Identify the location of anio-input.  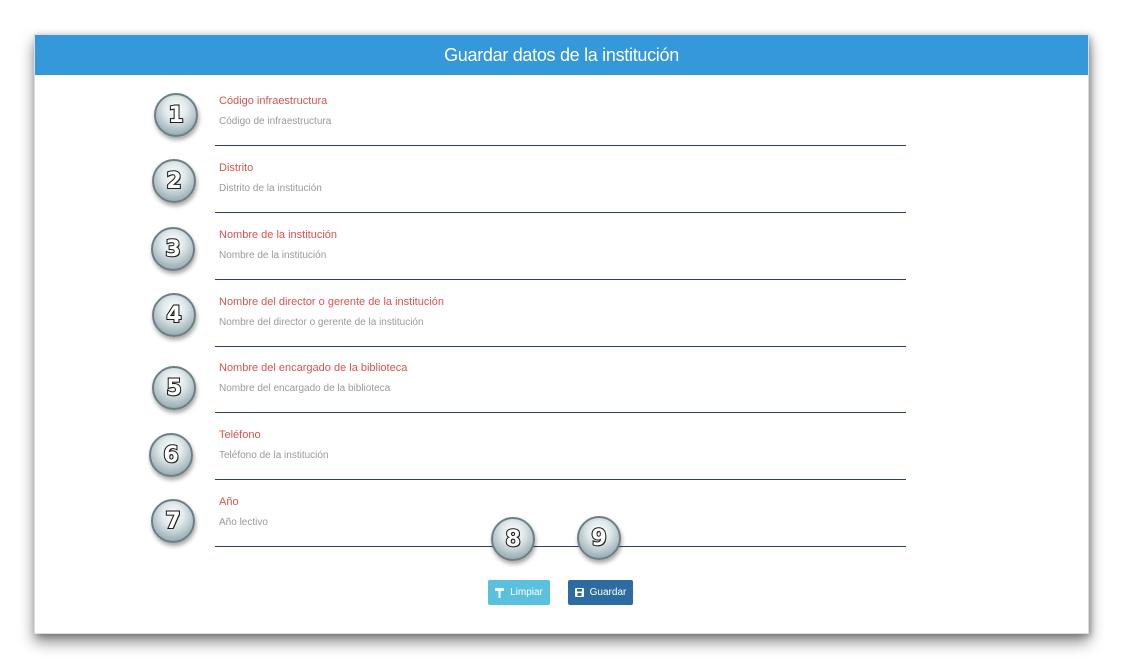
(560, 522).